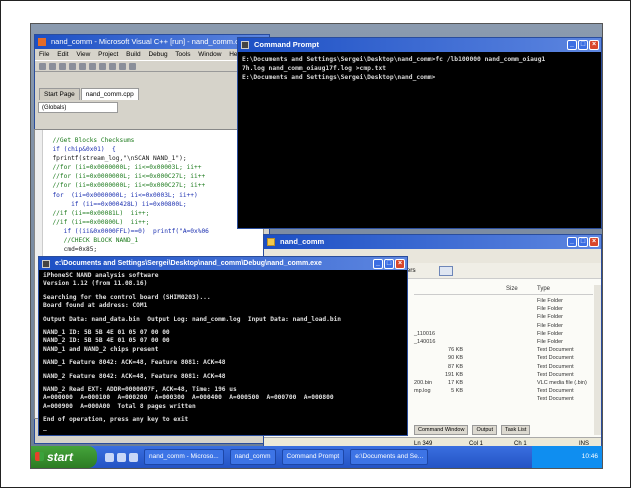 This screenshot has height=488, width=631. I want to click on menu-build: Build, so click(133, 54).